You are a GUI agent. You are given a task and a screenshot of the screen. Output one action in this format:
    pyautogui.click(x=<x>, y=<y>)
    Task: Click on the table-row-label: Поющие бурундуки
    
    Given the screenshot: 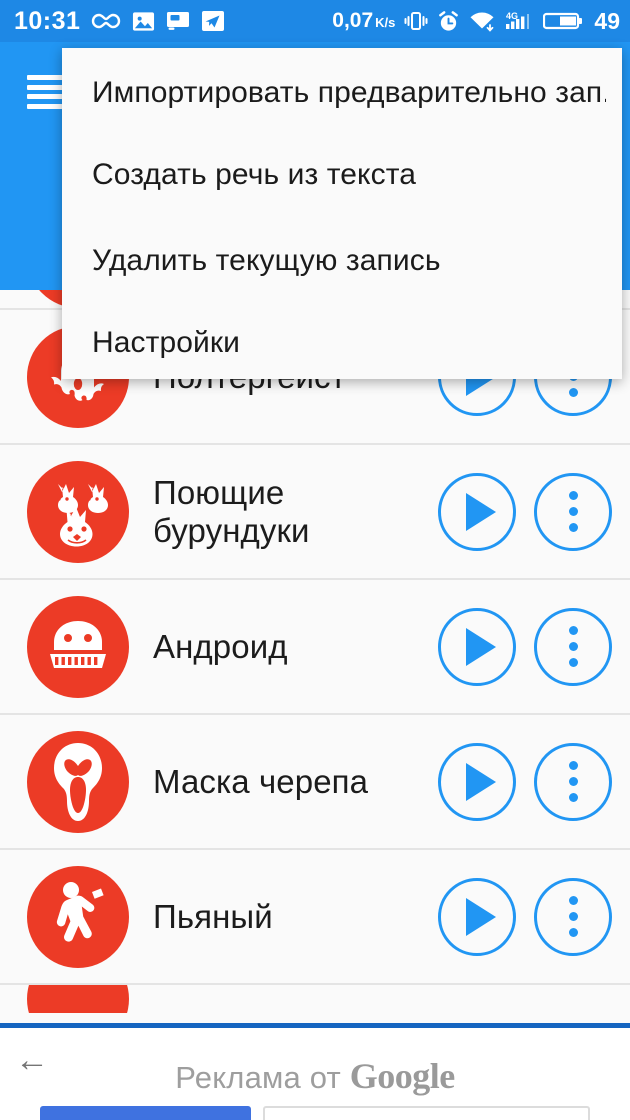 What is the action you would take?
    pyautogui.click(x=231, y=511)
    